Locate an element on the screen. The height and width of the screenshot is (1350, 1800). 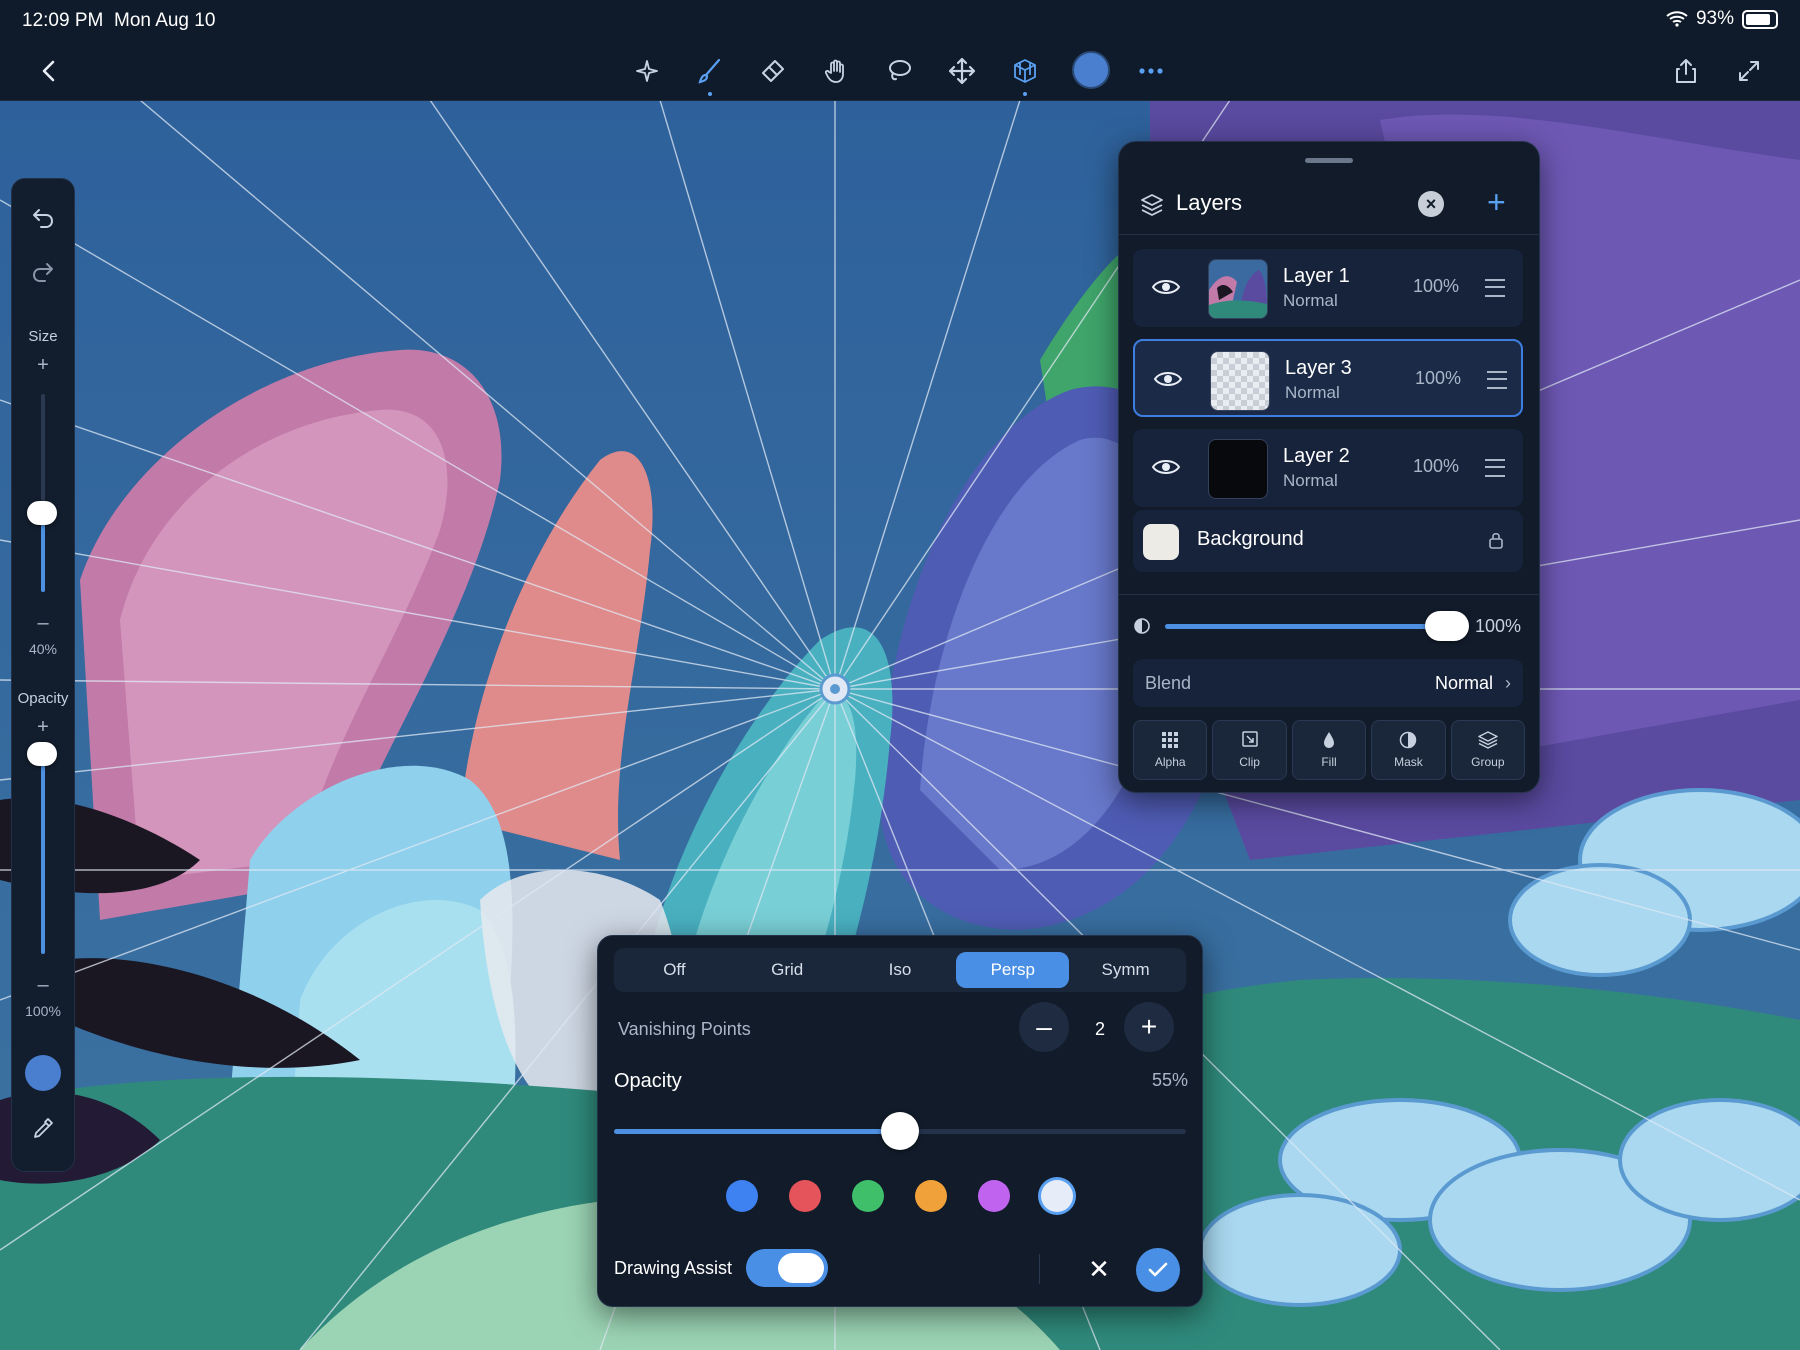
opacity-slider-fill is located at coordinates (43, 854).